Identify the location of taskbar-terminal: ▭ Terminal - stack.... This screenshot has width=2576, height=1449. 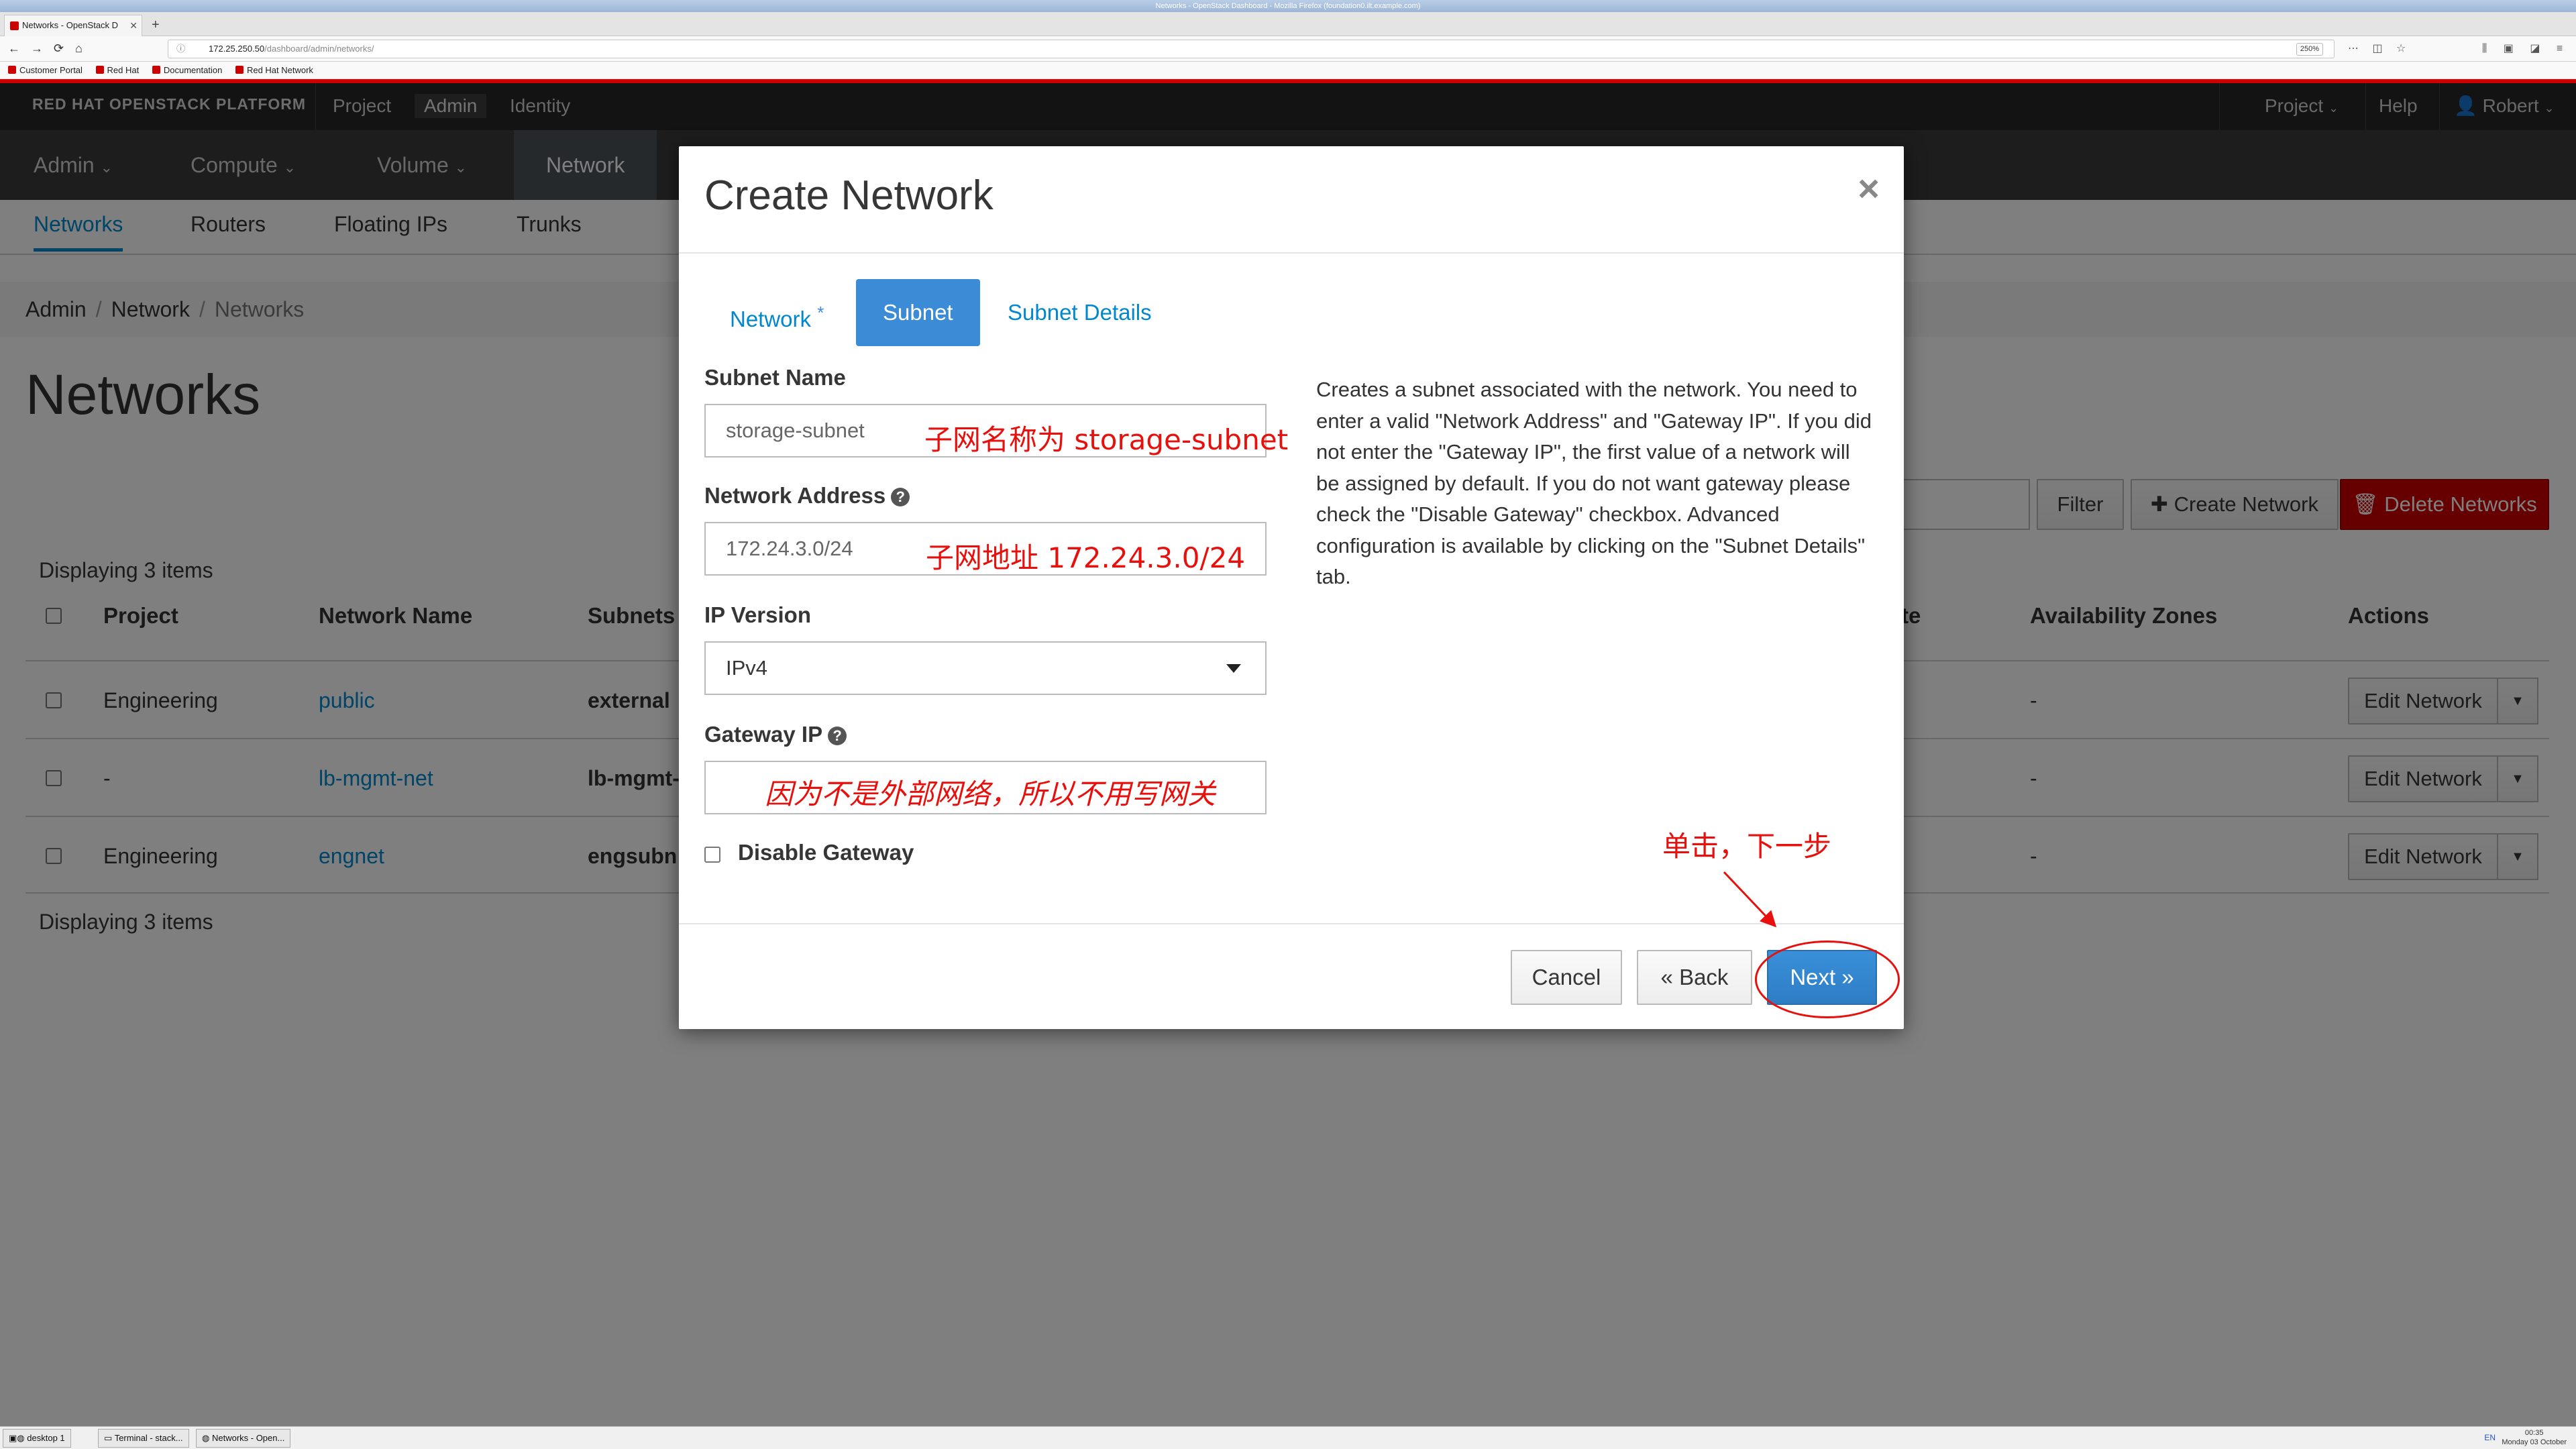
(143, 1438).